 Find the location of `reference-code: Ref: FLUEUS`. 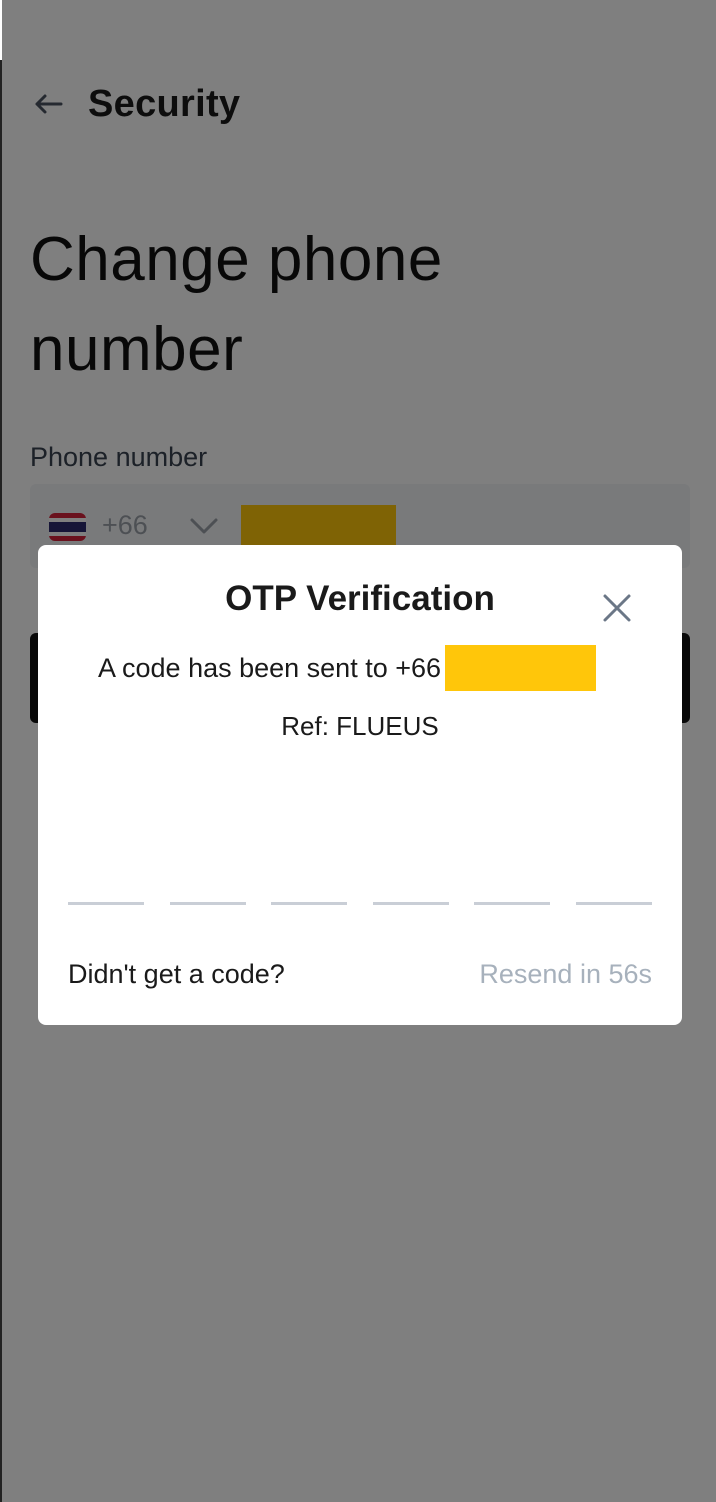

reference-code: Ref: FLUEUS is located at coordinates (360, 726).